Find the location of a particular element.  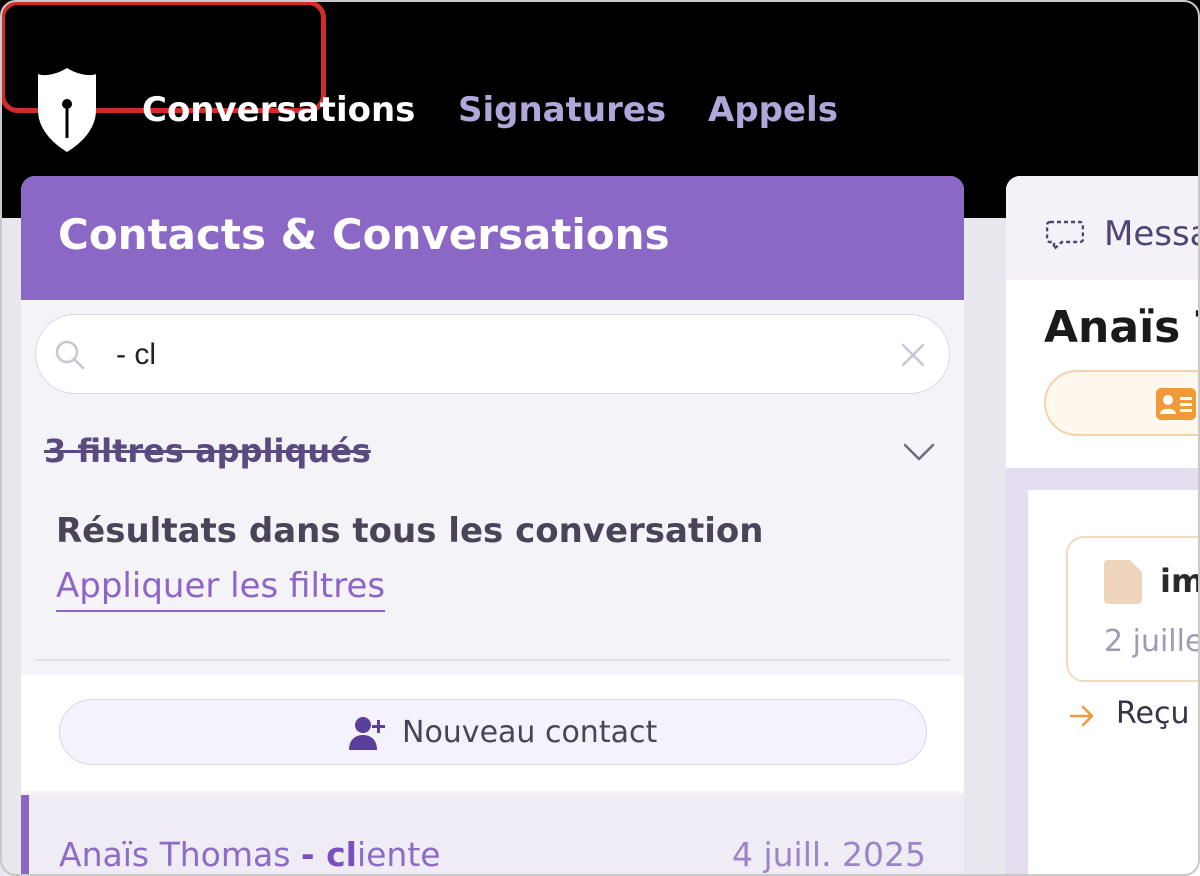

new-contact-area: Nouveau contact is located at coordinates (492, 733).